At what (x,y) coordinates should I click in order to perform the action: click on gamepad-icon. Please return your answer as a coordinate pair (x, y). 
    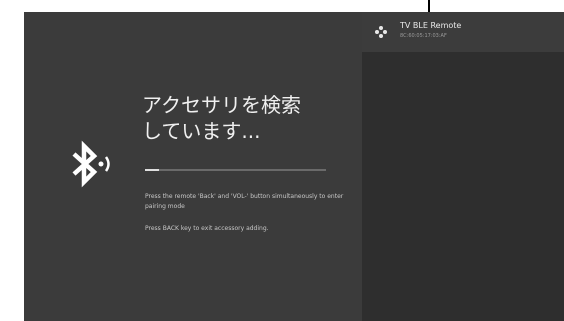
    Looking at the image, I should click on (381, 32).